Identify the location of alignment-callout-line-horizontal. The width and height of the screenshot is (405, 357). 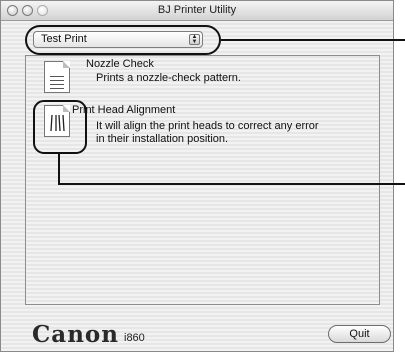
(231, 184).